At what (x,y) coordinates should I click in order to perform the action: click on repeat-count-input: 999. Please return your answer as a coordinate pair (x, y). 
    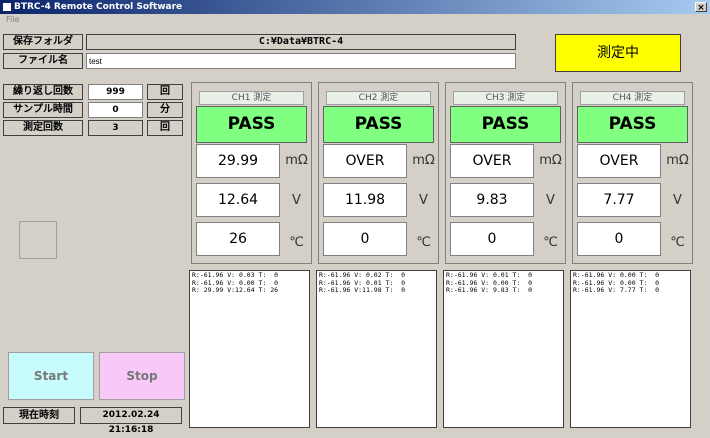
    Looking at the image, I should click on (115, 92).